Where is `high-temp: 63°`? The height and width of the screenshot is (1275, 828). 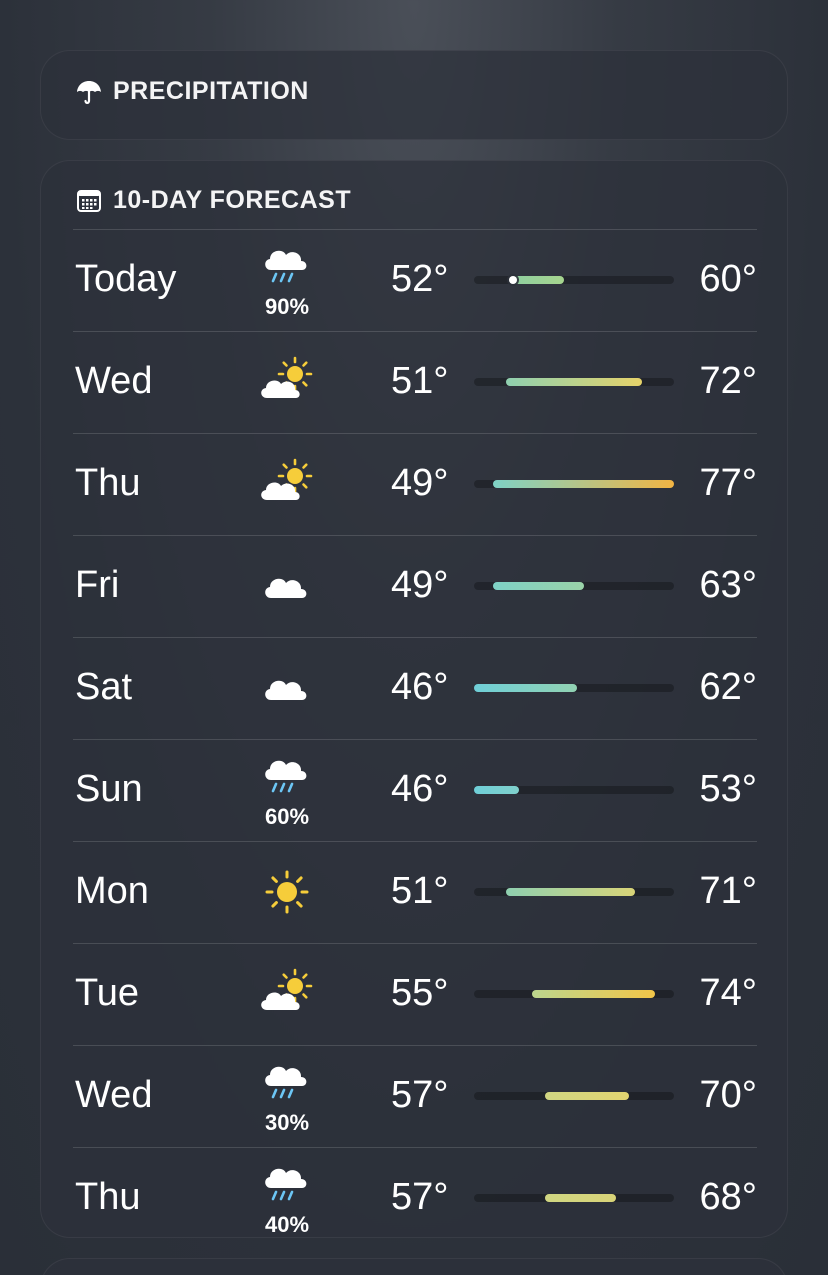 high-temp: 63° is located at coordinates (728, 585).